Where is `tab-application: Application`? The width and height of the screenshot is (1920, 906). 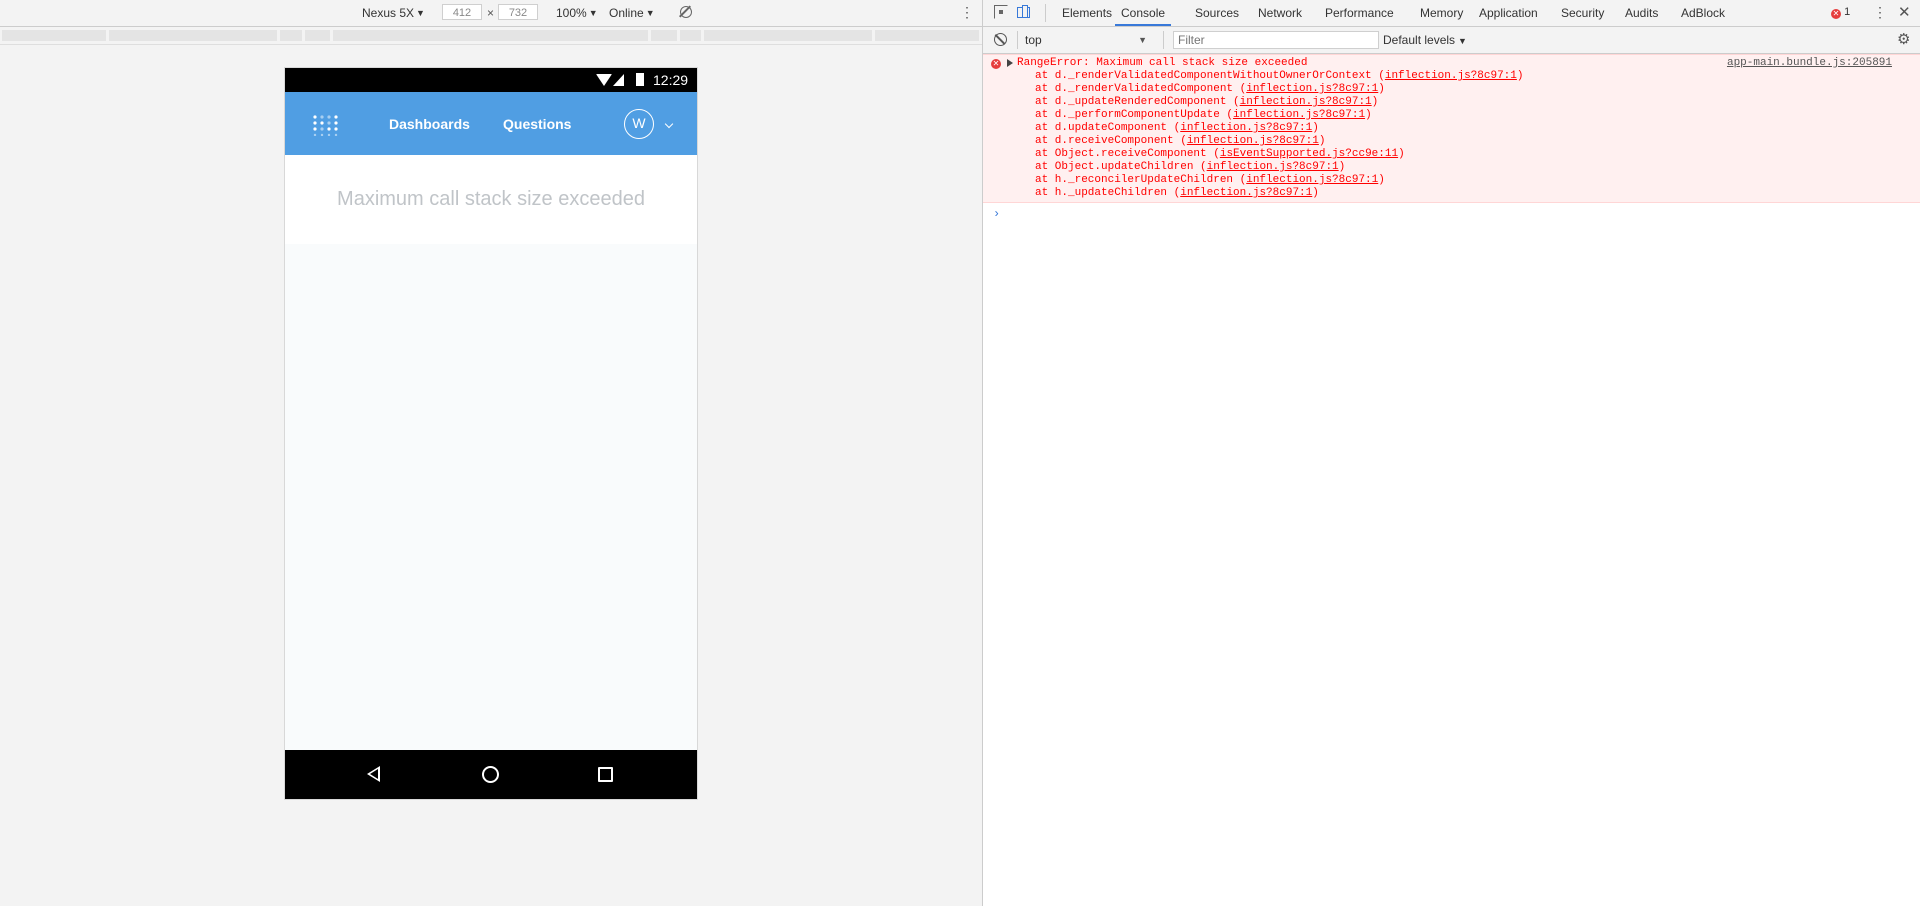
tab-application: Application is located at coordinates (1508, 13).